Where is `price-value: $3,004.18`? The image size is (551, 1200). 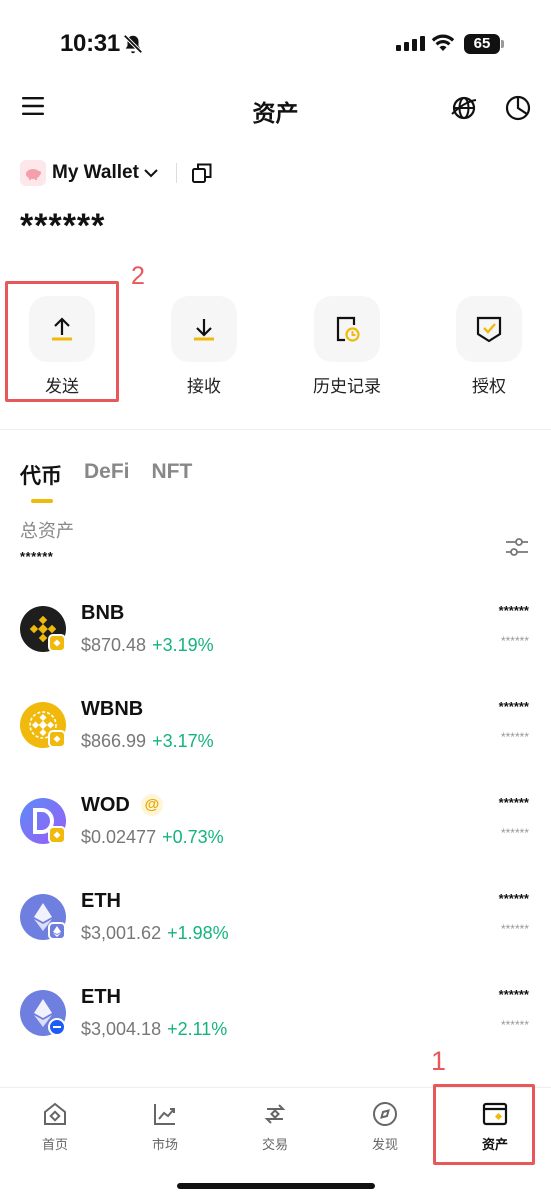
price-value: $3,004.18 is located at coordinates (121, 1029).